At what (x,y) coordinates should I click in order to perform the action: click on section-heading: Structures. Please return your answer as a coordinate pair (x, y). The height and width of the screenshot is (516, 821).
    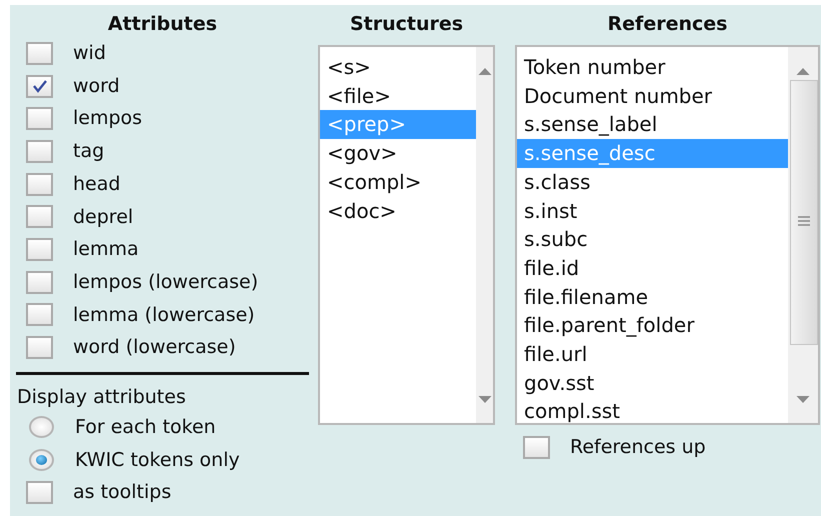
    Looking at the image, I should click on (407, 24).